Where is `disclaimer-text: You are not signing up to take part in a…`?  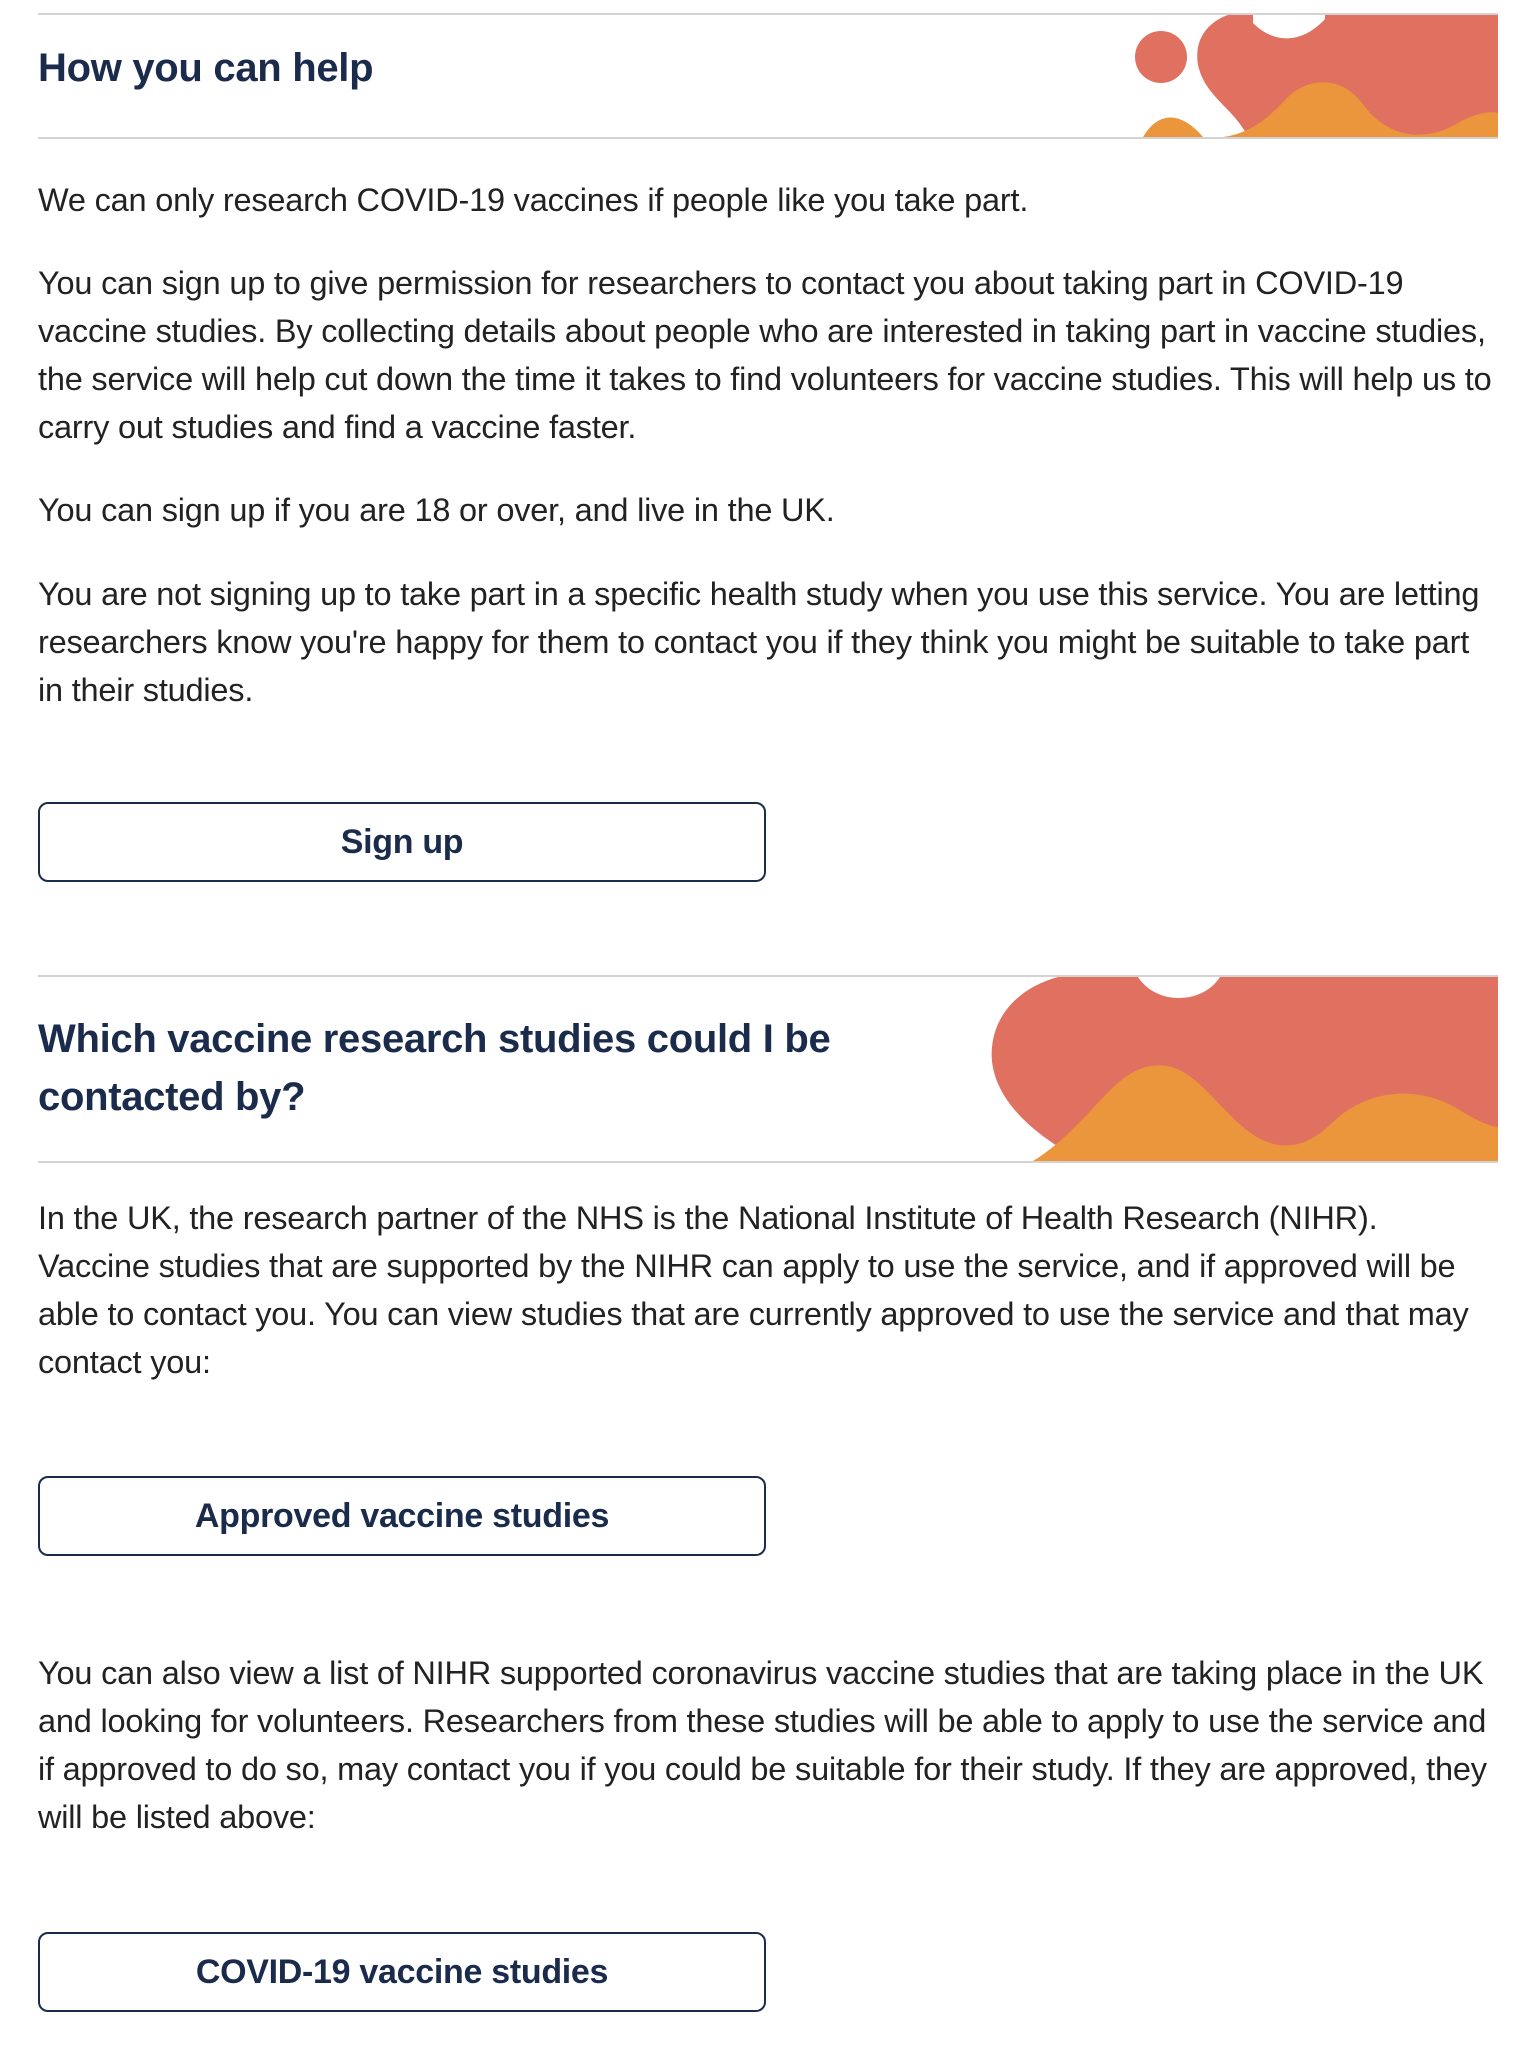
disclaimer-text: You are not signing up to take part in a… is located at coordinates (759, 642).